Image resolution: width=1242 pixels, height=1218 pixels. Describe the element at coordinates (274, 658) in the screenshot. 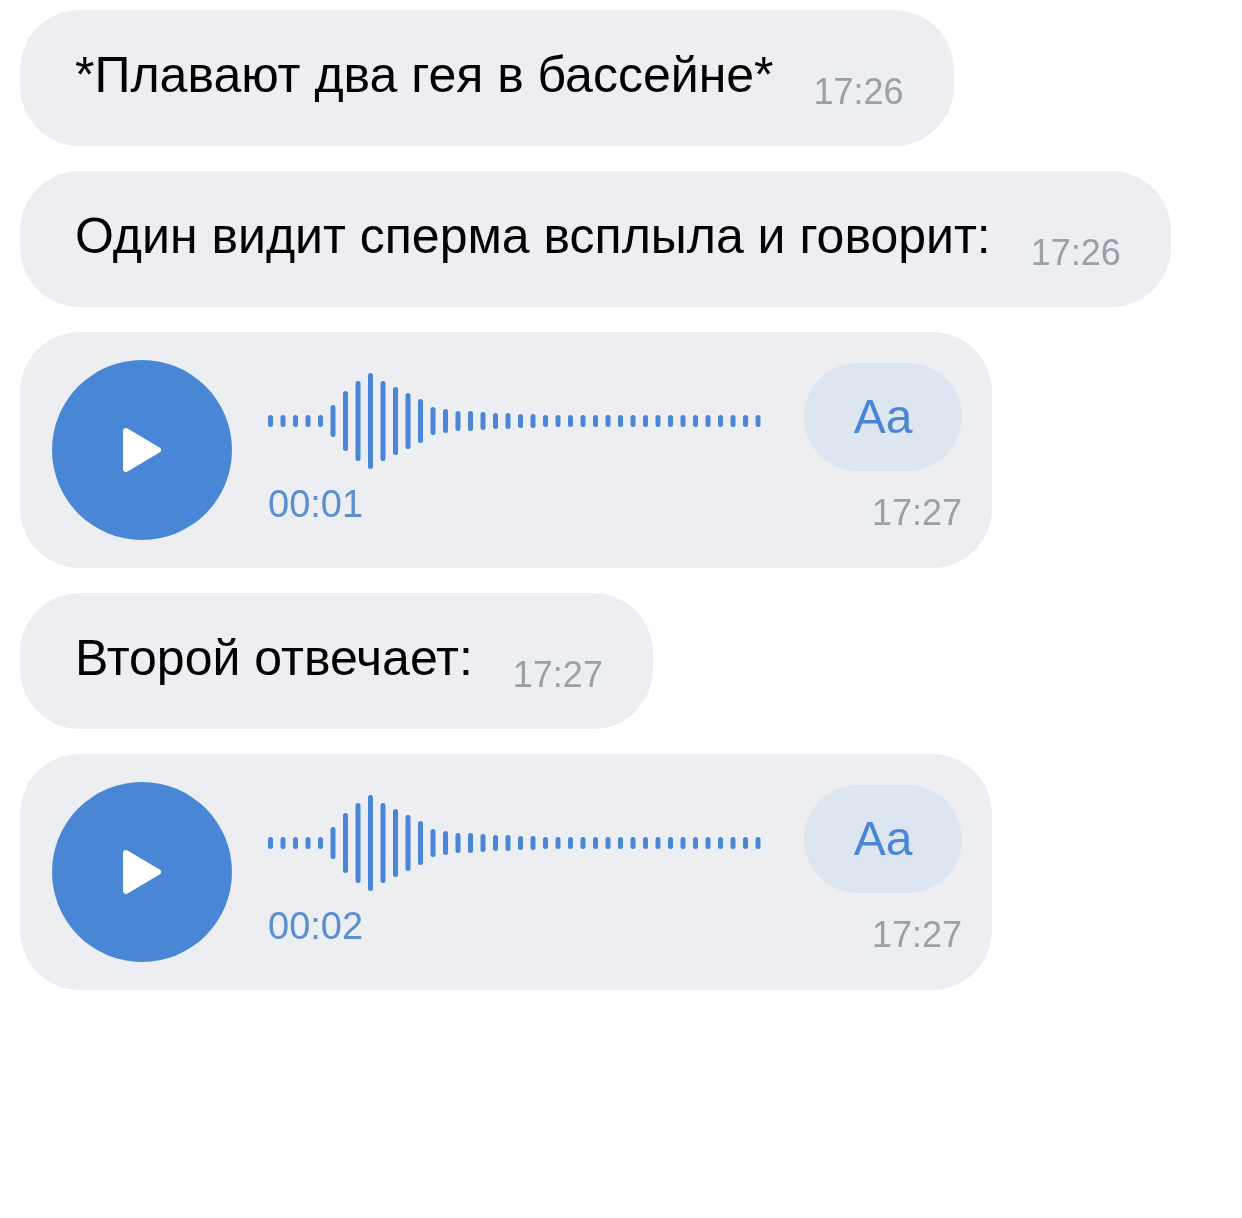

I see `message-text: Второй отвечает:` at that location.